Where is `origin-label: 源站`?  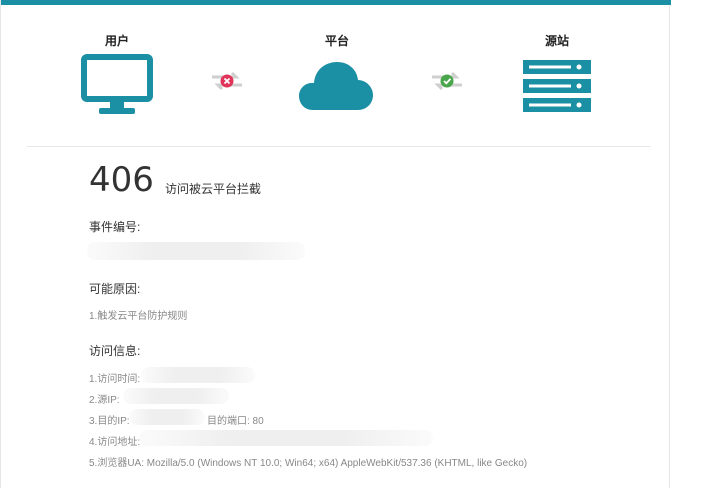
origin-label: 源站 is located at coordinates (556, 41).